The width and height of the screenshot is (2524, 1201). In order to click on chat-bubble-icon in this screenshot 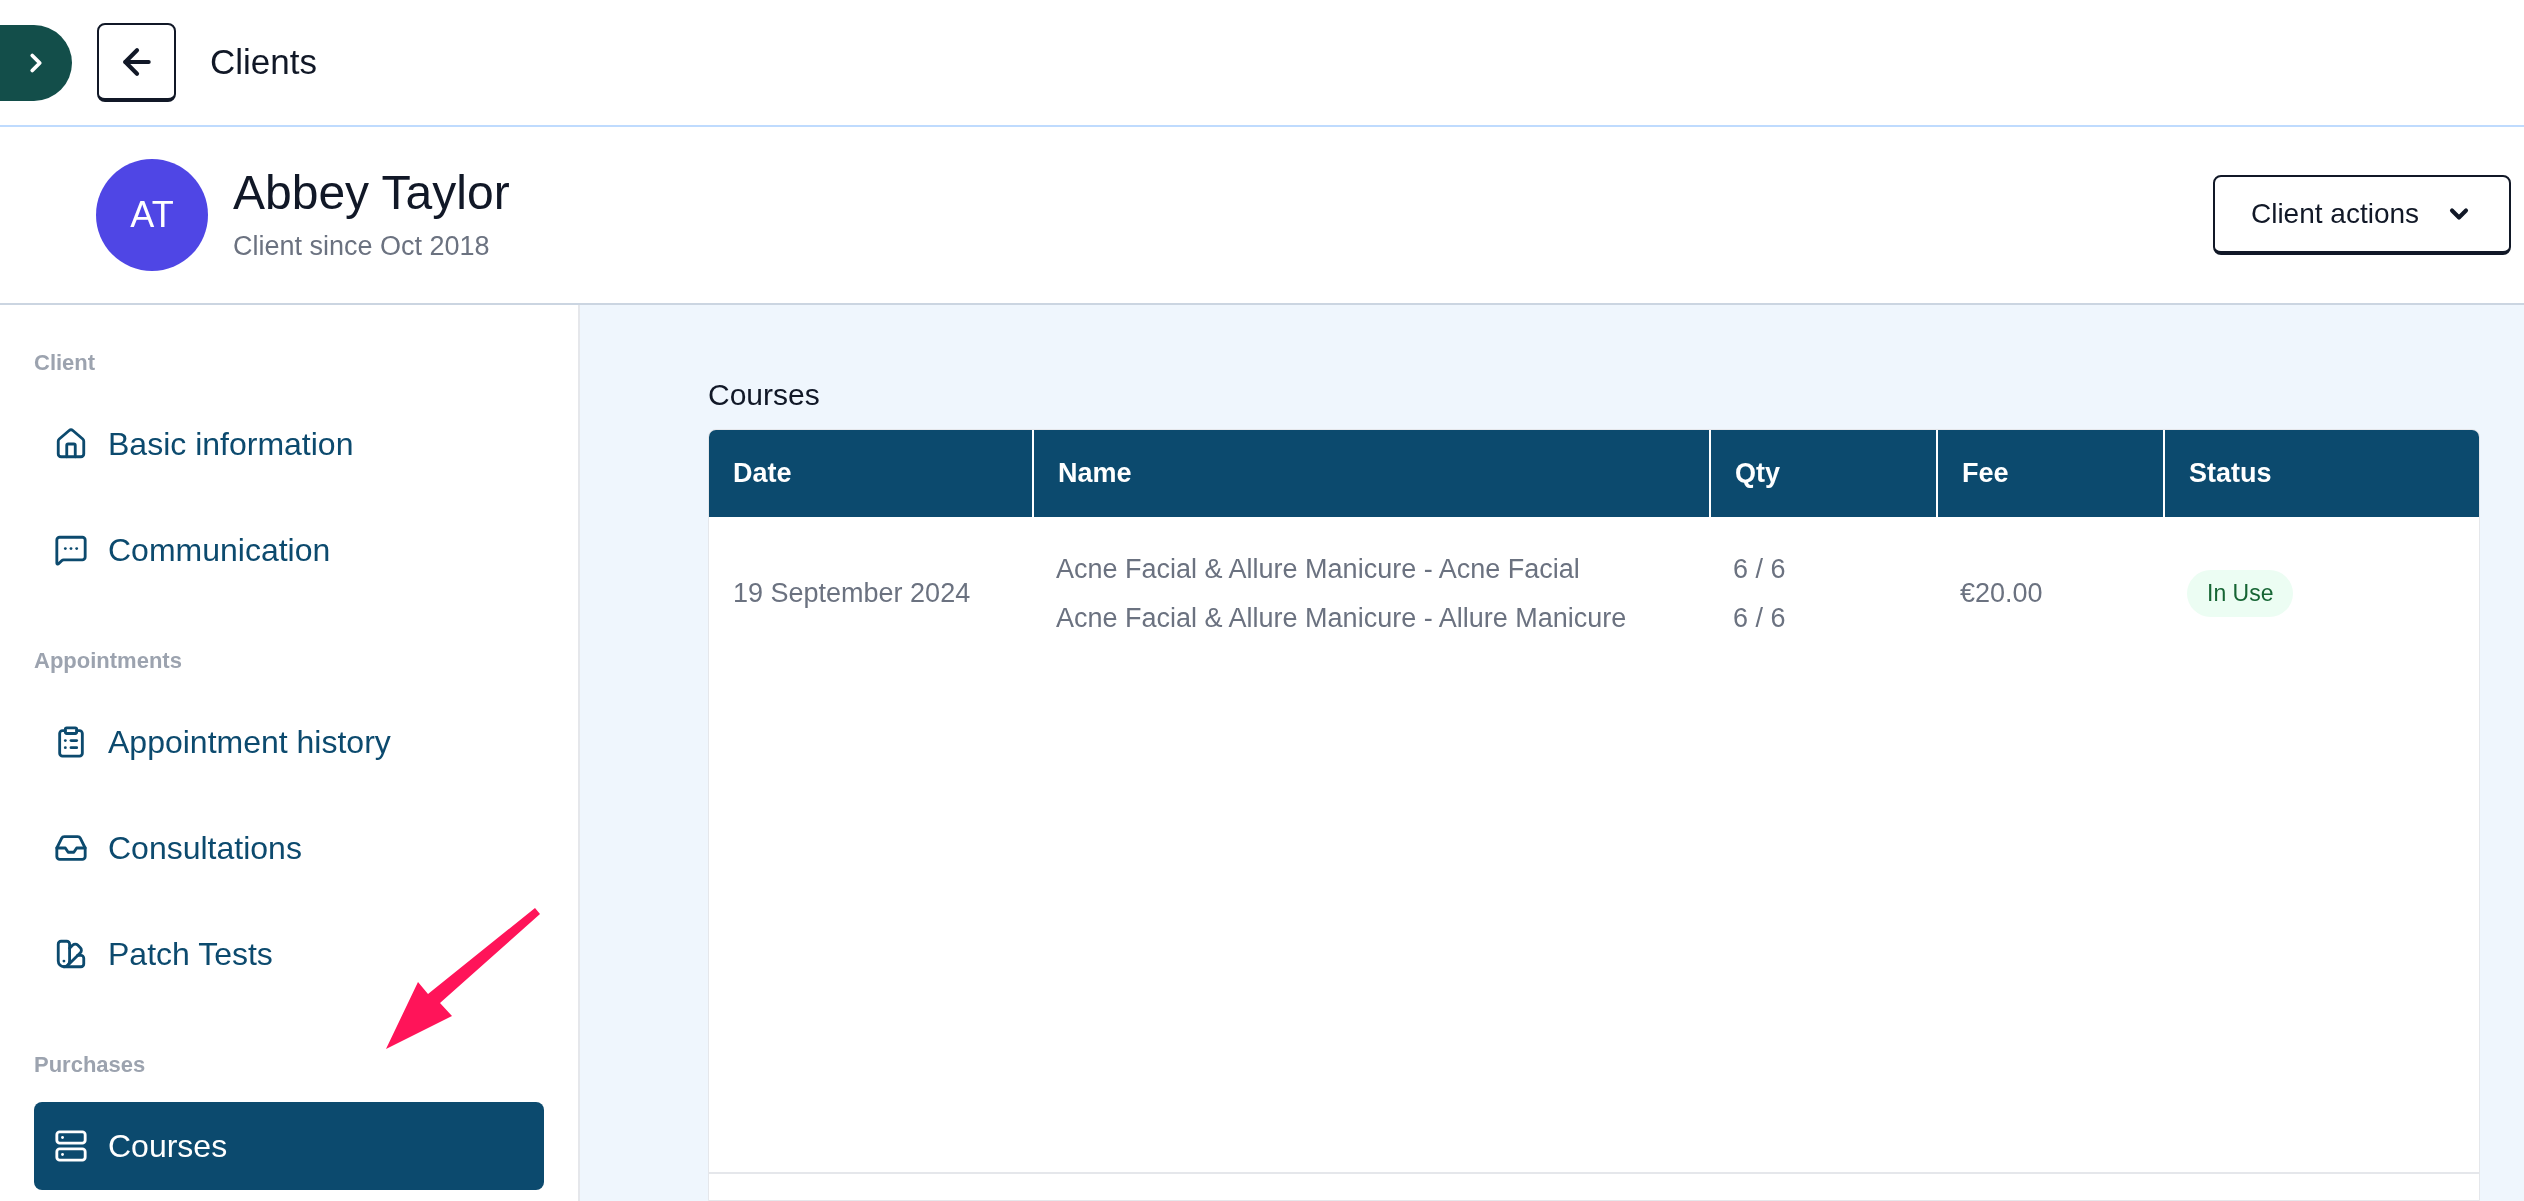, I will do `click(71, 550)`.